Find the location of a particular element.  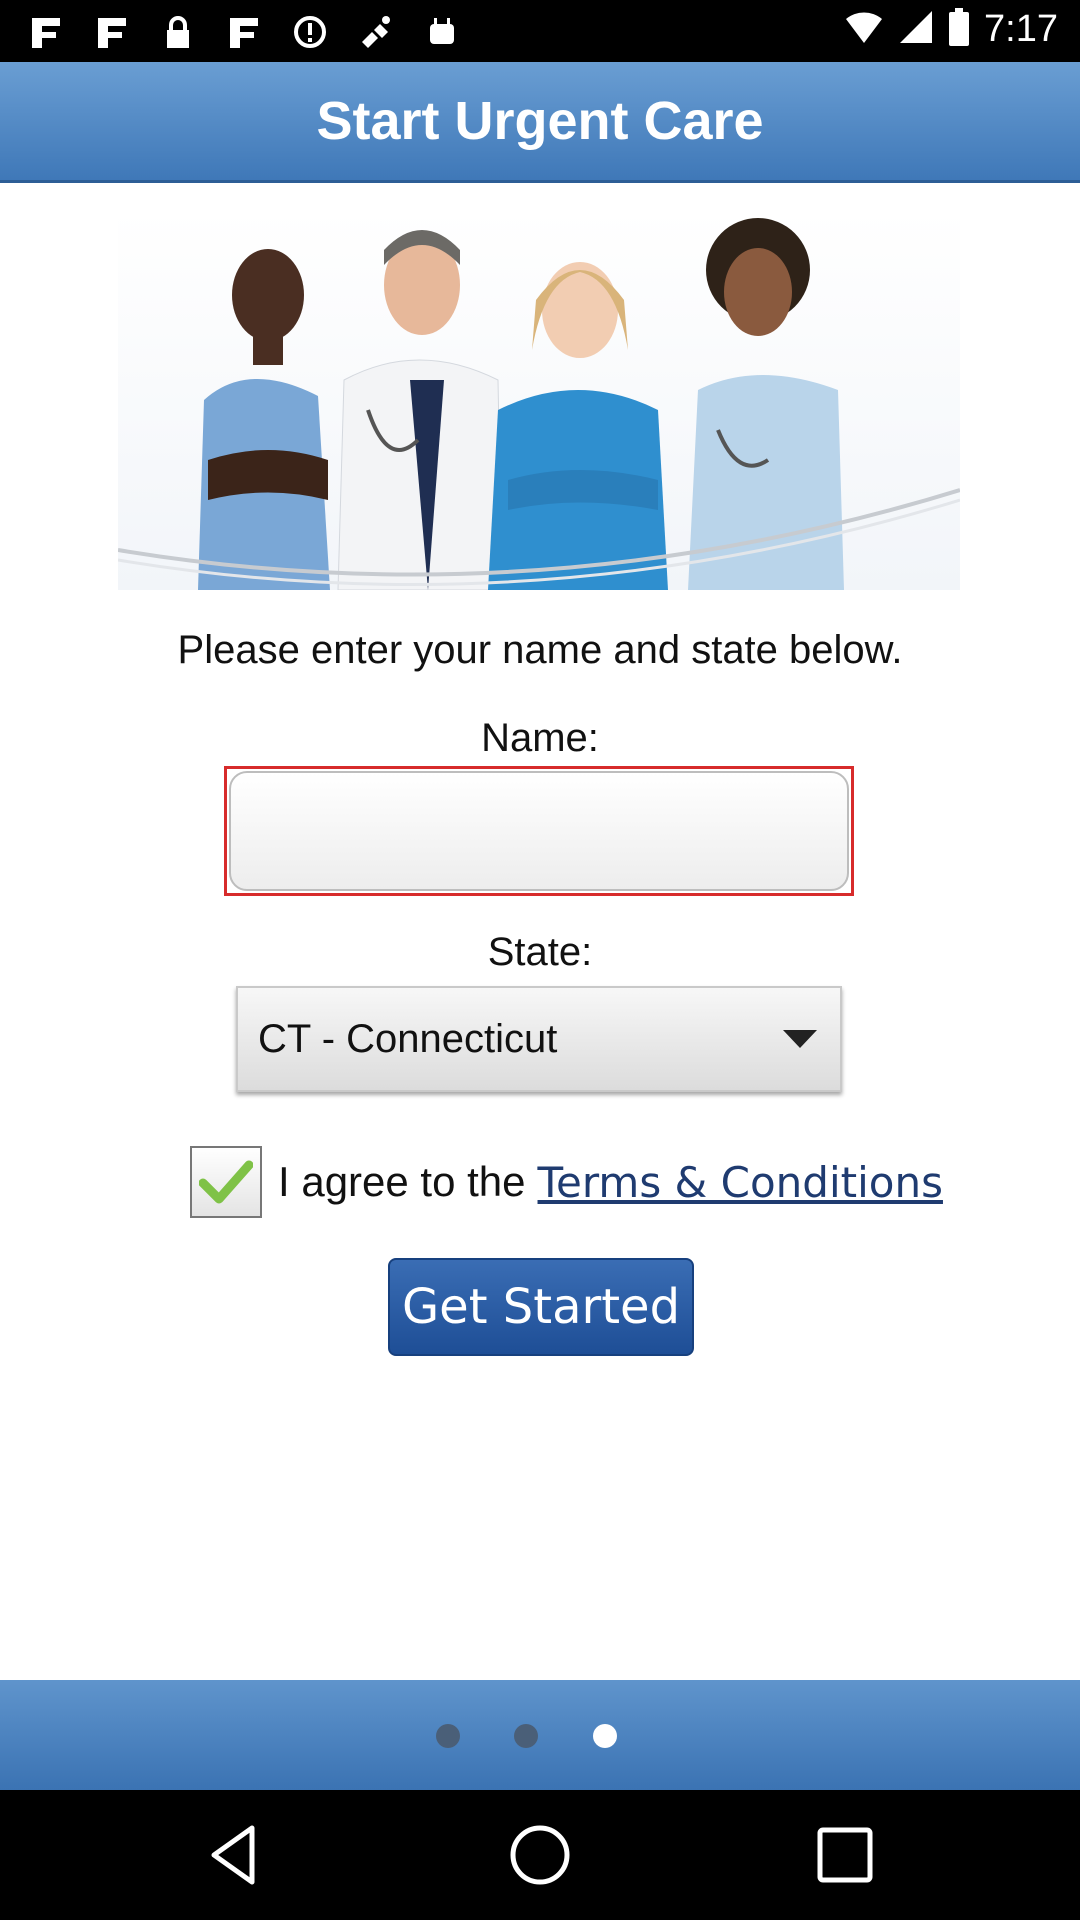

recents-icon is located at coordinates (845, 1855).